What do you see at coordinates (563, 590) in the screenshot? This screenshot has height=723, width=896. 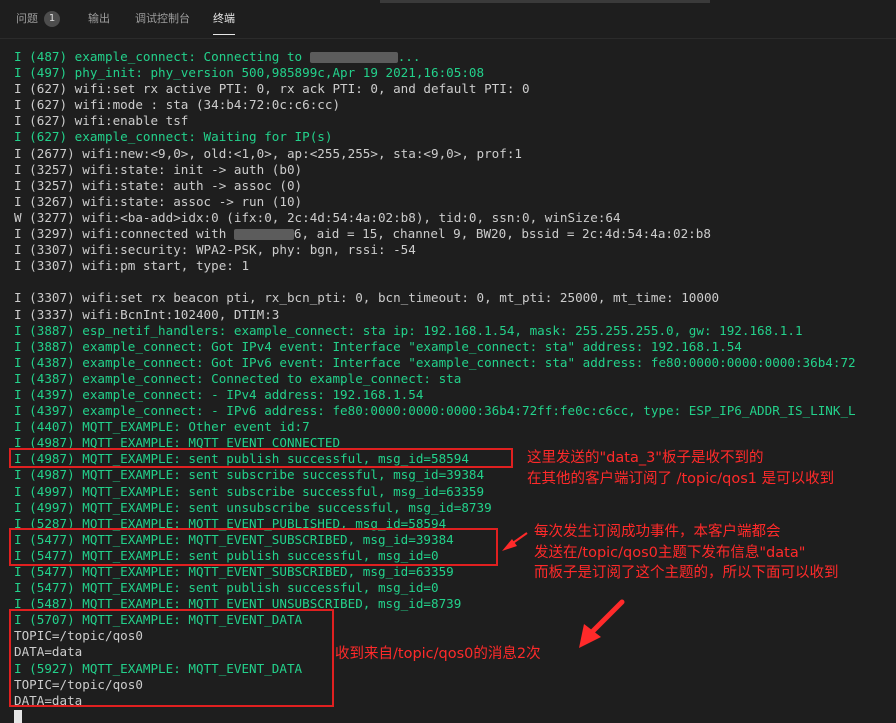 I see `annotation-arrows` at bounding box center [563, 590].